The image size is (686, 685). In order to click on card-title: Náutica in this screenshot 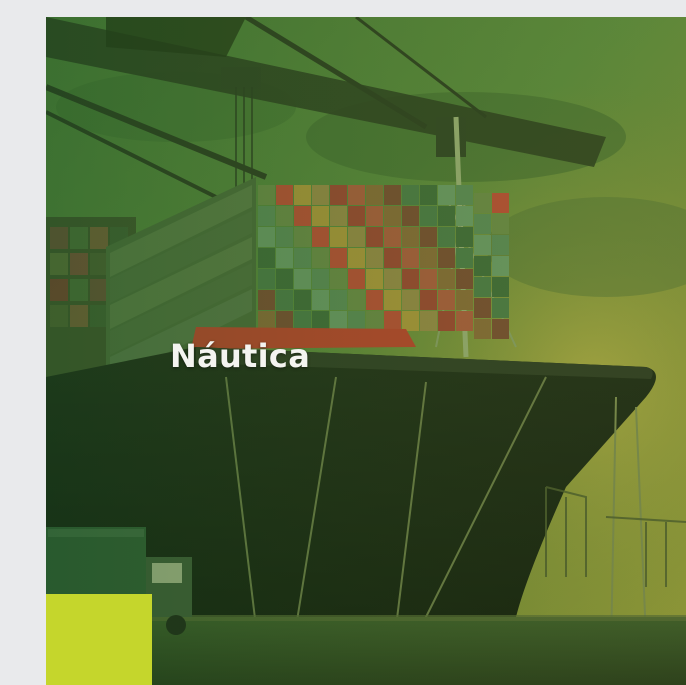, I will do `click(240, 356)`.